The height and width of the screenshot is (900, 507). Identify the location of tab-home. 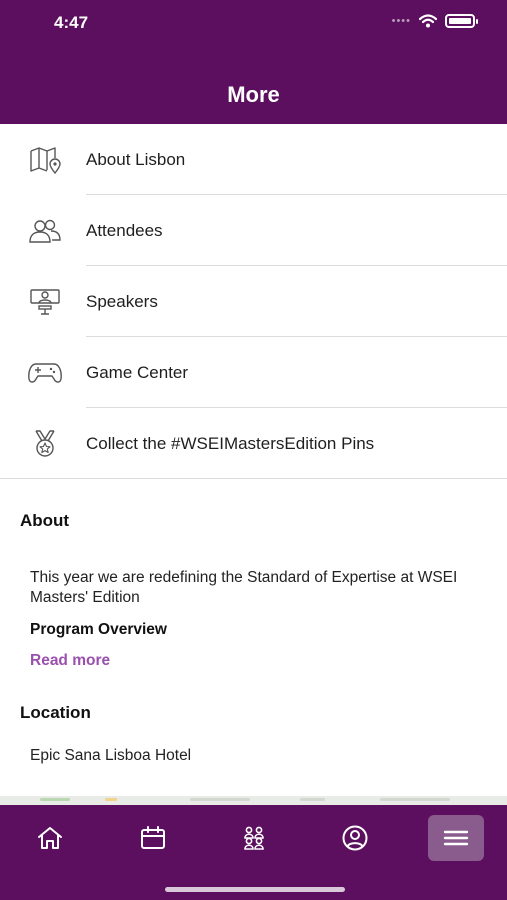
(50, 838).